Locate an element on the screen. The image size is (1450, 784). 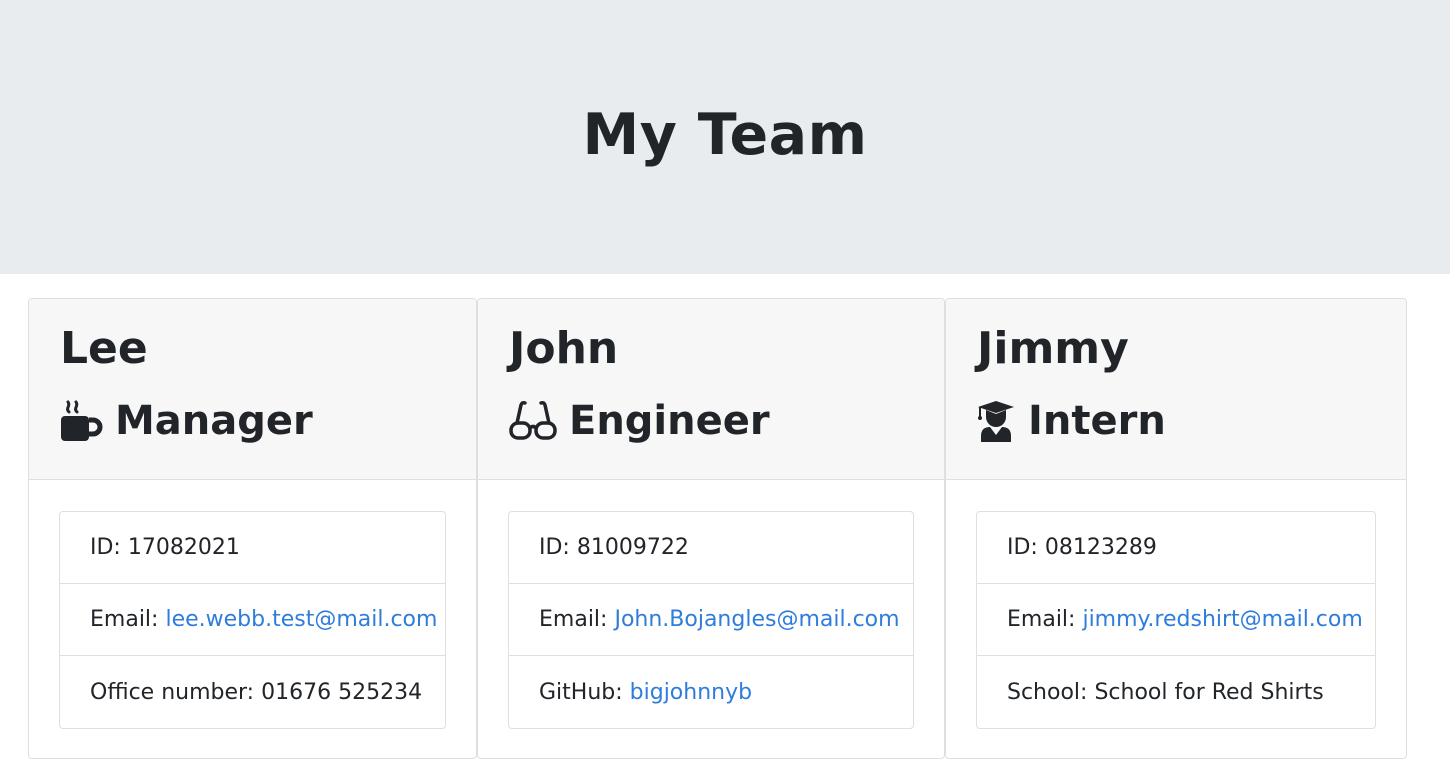
email-link: jimmy.redshirt@mail.com is located at coordinates (1222, 619).